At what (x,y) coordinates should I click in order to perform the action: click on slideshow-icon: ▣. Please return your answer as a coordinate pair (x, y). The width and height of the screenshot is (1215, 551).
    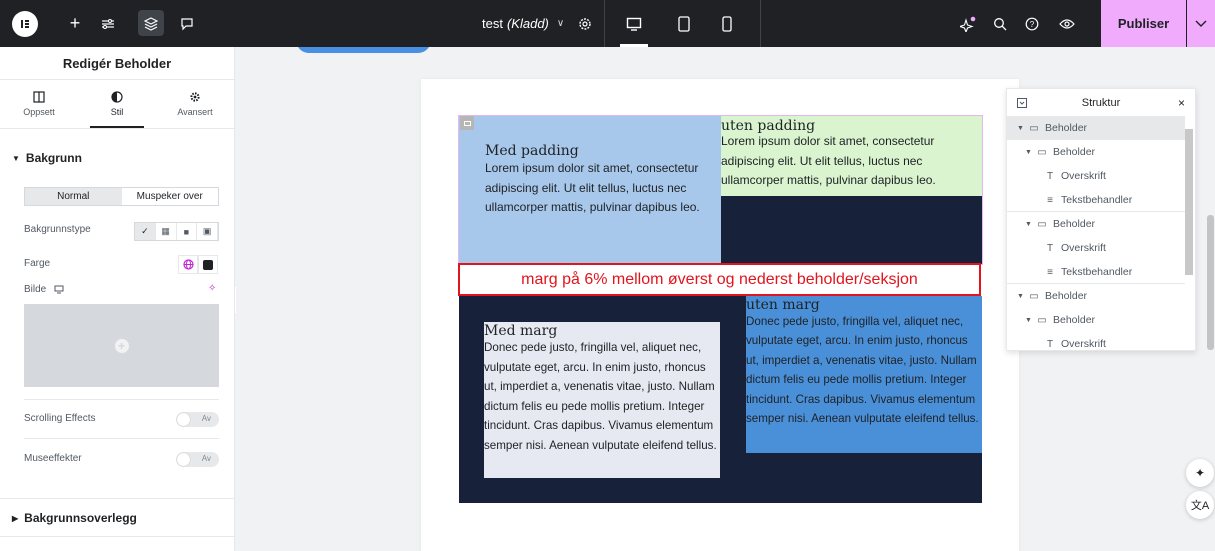
    Looking at the image, I should click on (207, 231).